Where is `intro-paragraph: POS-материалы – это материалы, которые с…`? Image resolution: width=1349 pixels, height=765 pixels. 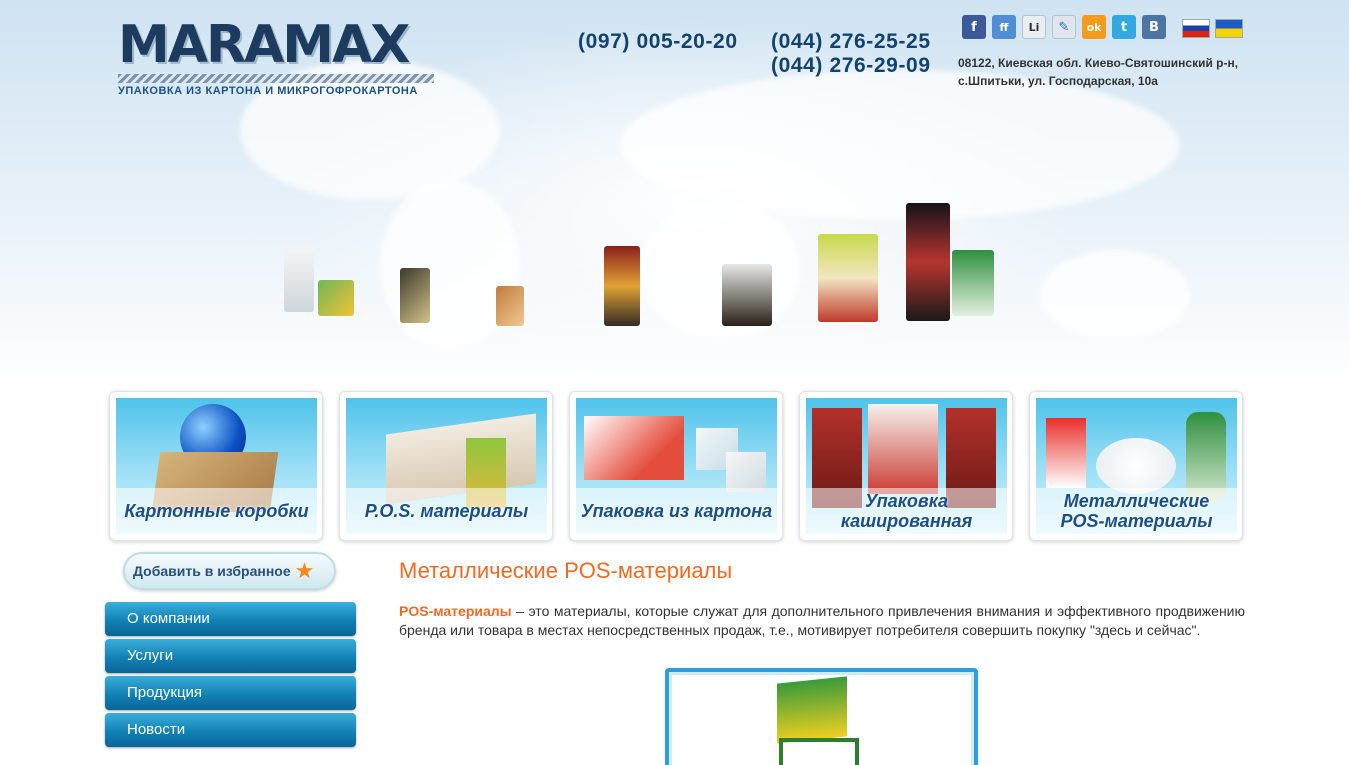 intro-paragraph: POS-материалы – это материалы, которые с… is located at coordinates (822, 621).